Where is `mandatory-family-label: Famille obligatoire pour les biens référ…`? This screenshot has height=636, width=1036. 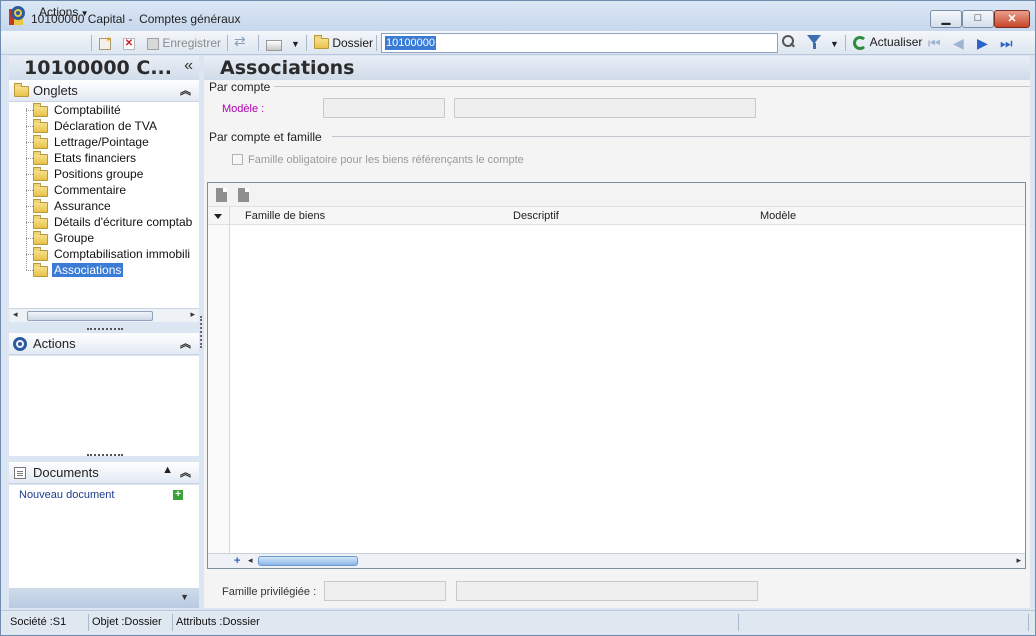
mandatory-family-label: Famille obligatoire pour les biens référ… is located at coordinates (386, 160).